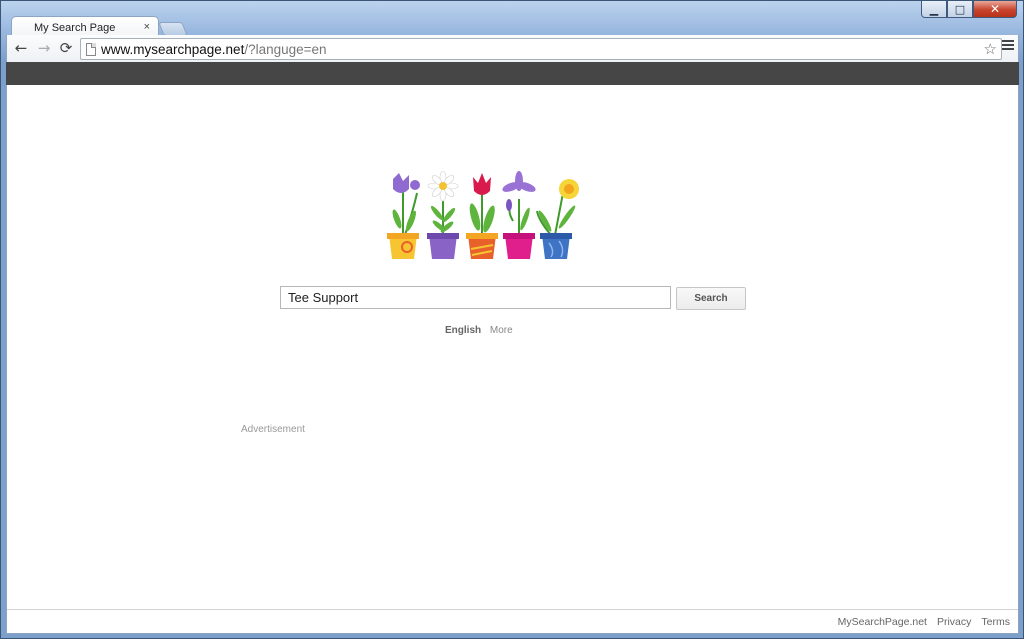 This screenshot has width=1024, height=639. Describe the element at coordinates (147, 27) in the screenshot. I see `tab-close-icon: ×` at that location.